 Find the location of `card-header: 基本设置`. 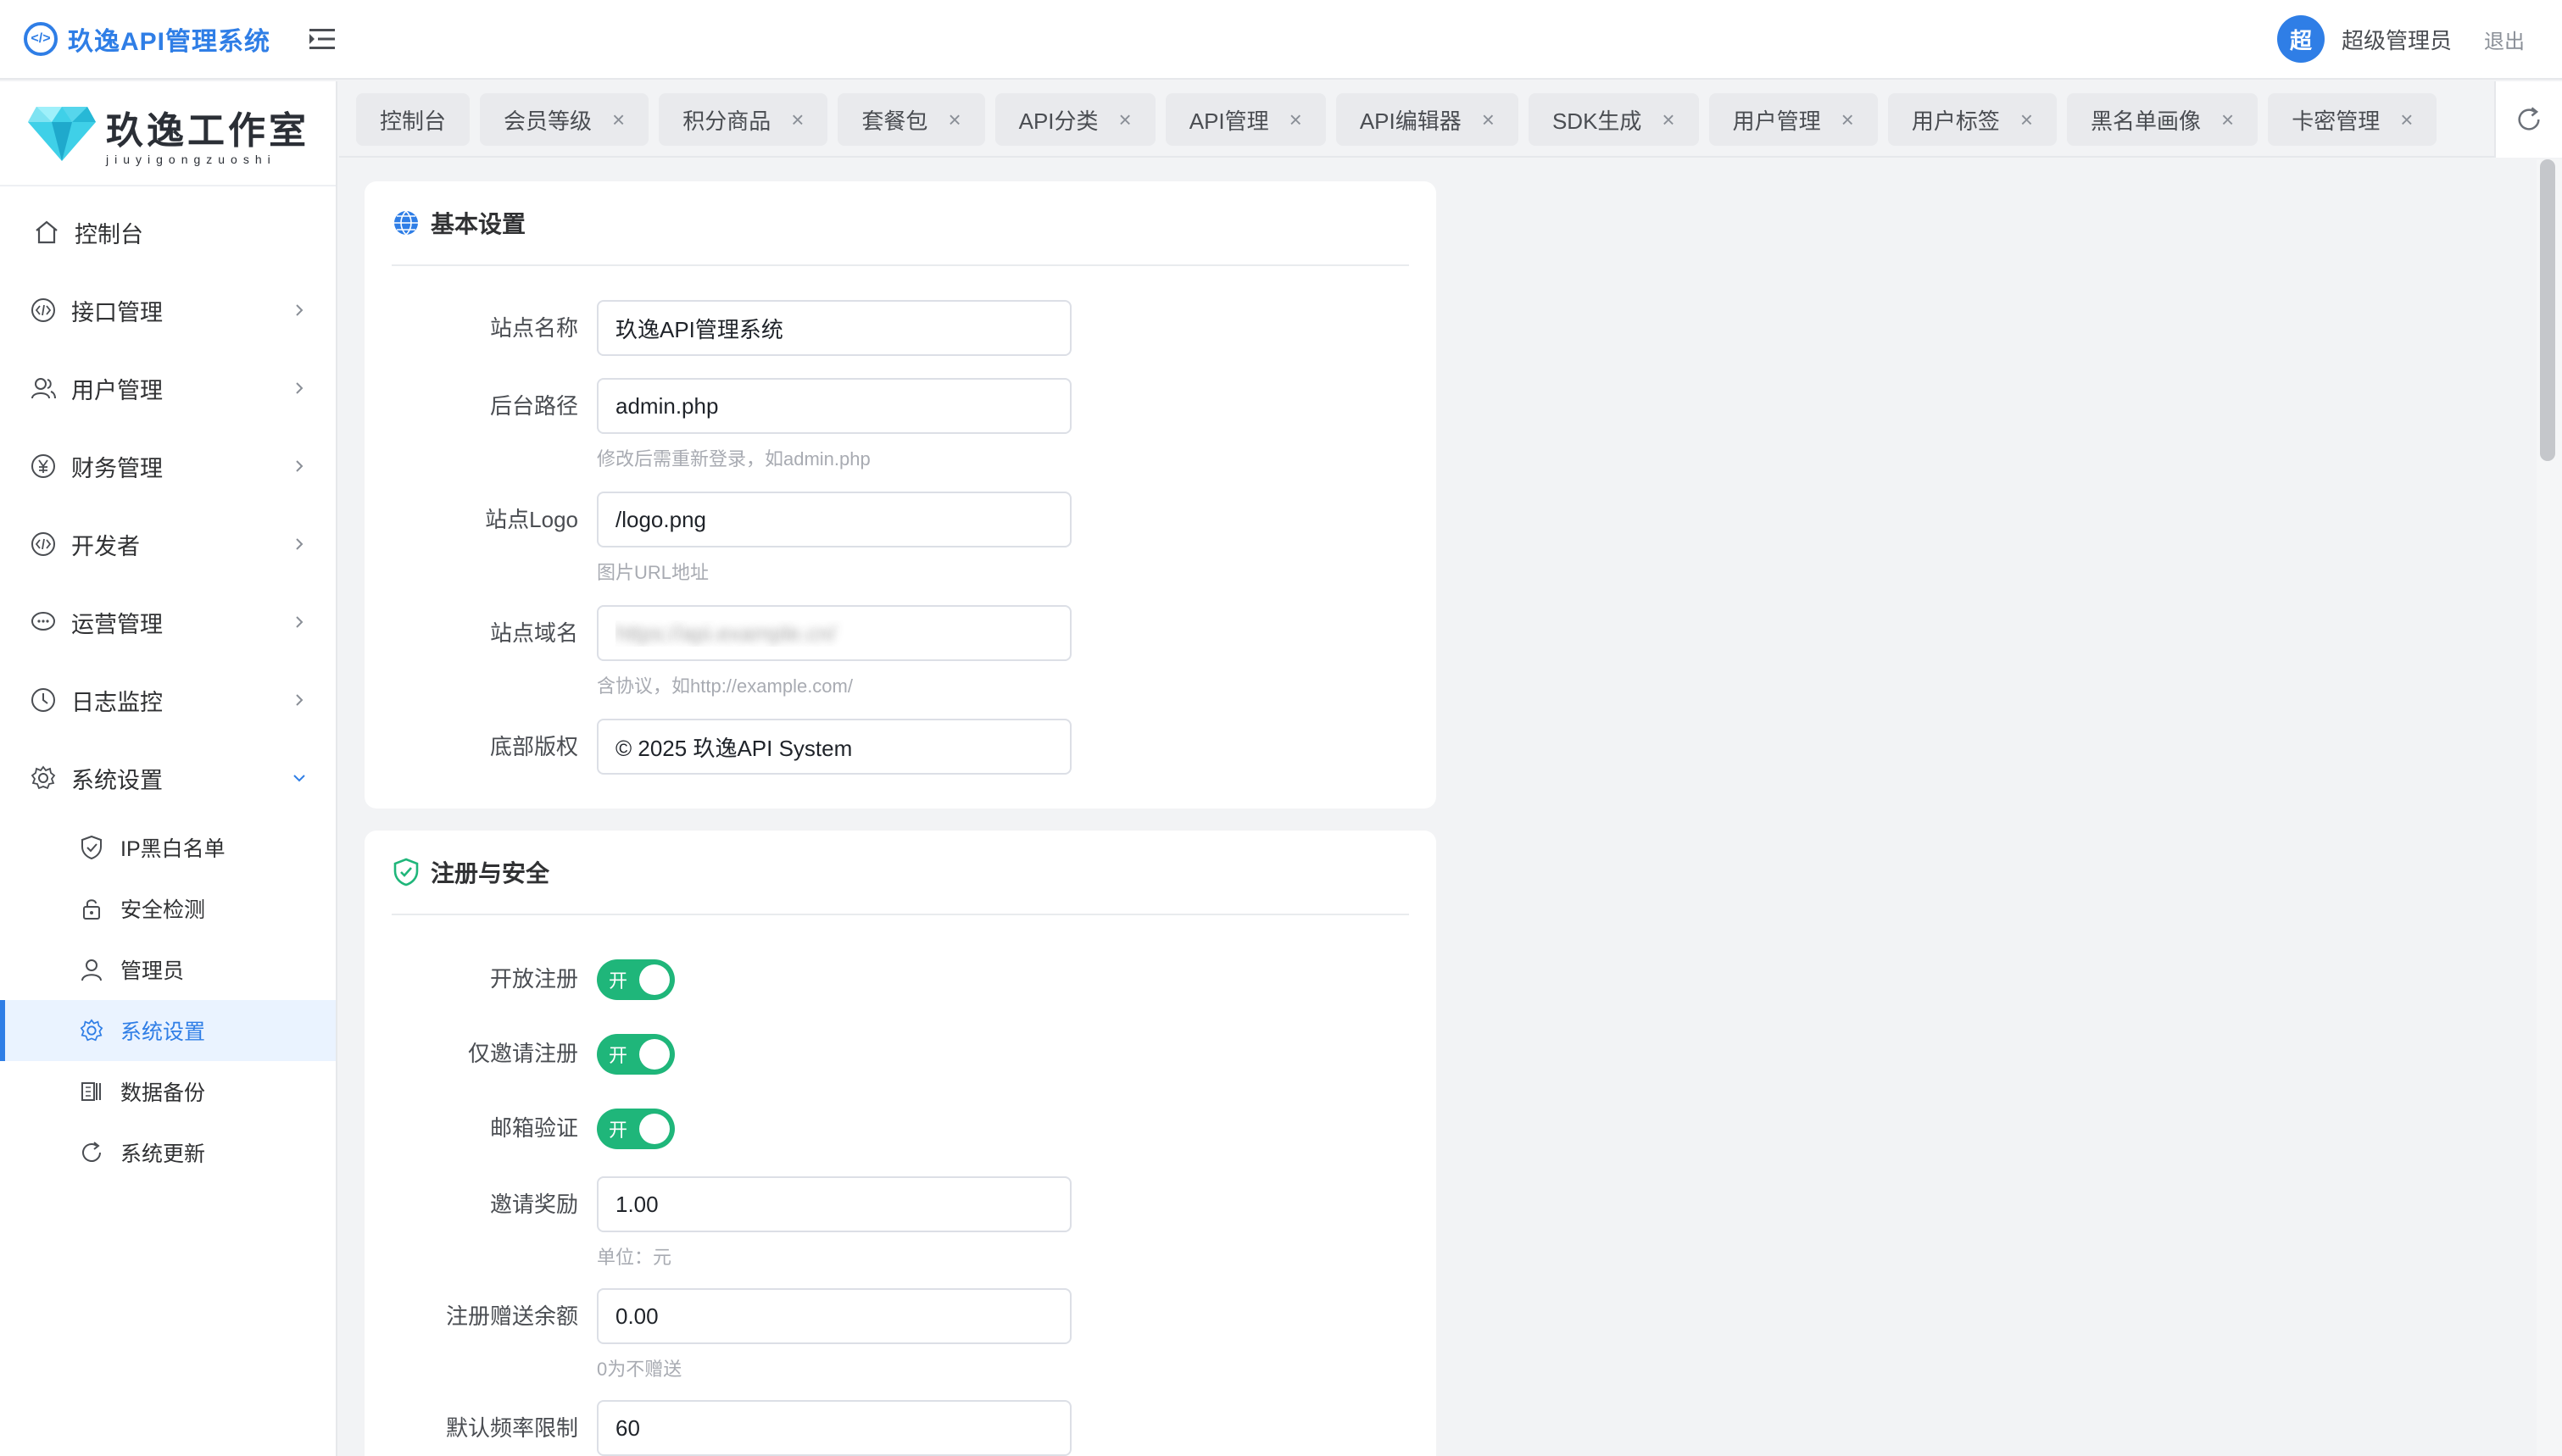

card-header: 基本设置 is located at coordinates (901, 224).